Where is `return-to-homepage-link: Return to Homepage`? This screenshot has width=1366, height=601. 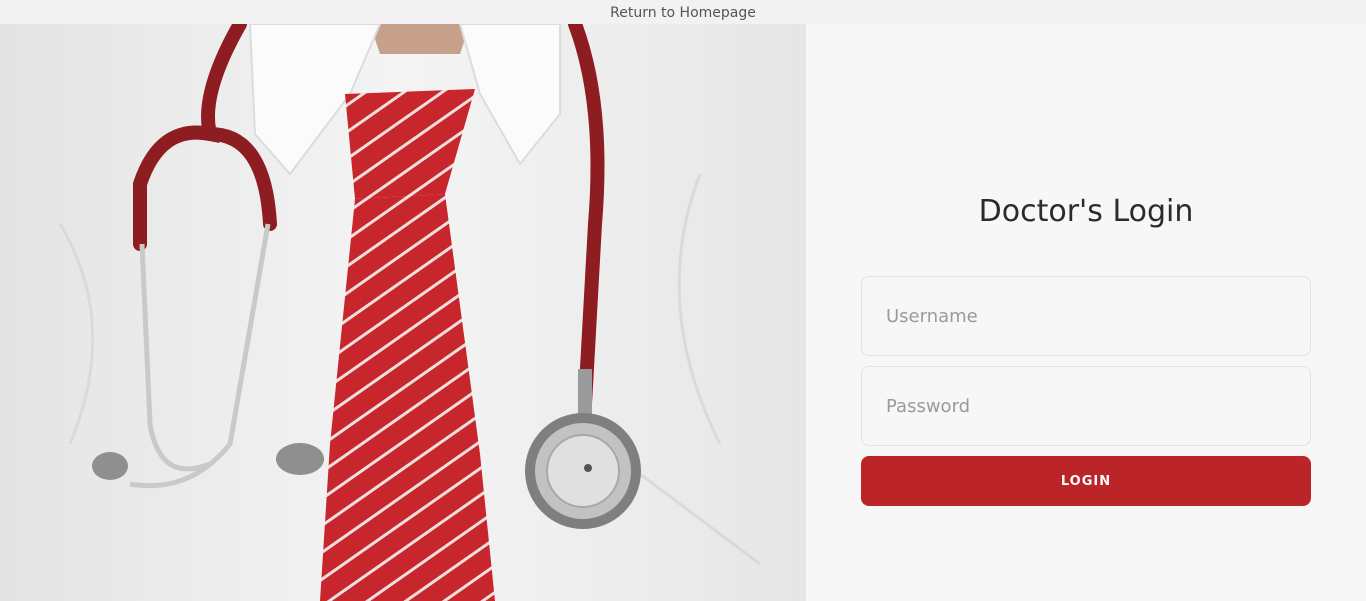 return-to-homepage-link: Return to Homepage is located at coordinates (683, 13).